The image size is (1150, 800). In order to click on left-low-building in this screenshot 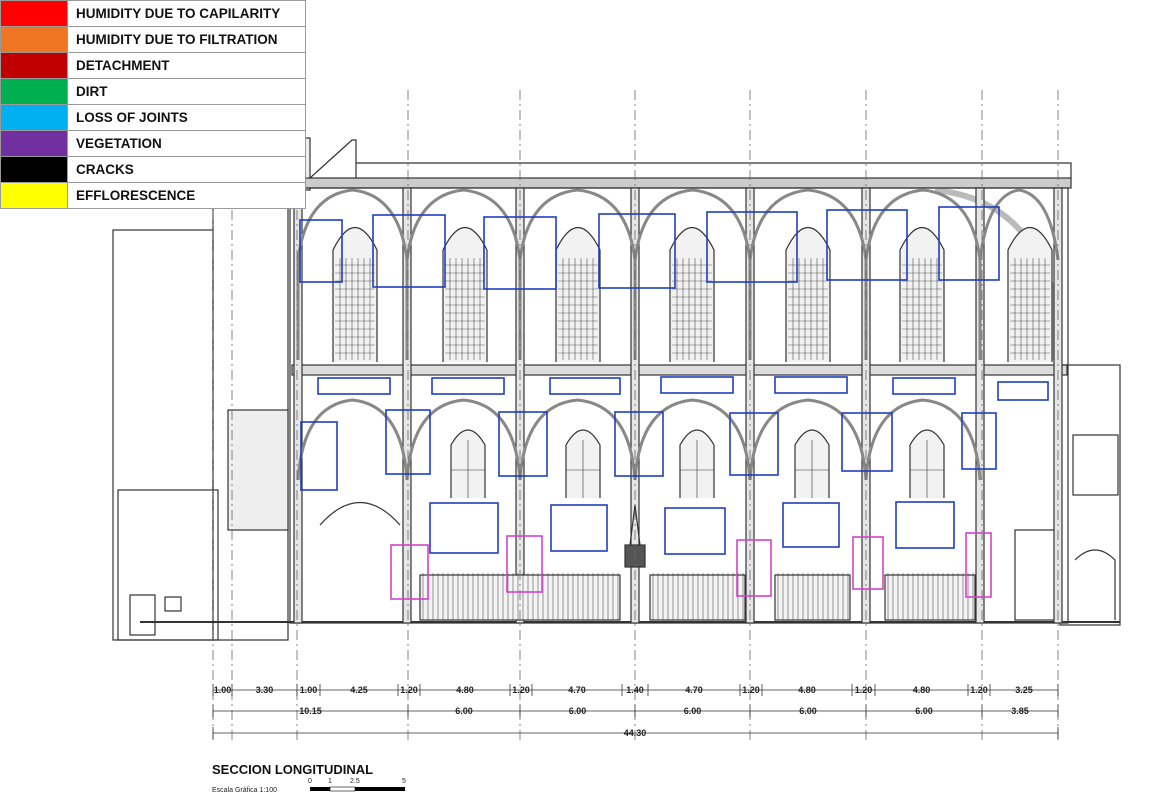, I will do `click(168, 565)`.